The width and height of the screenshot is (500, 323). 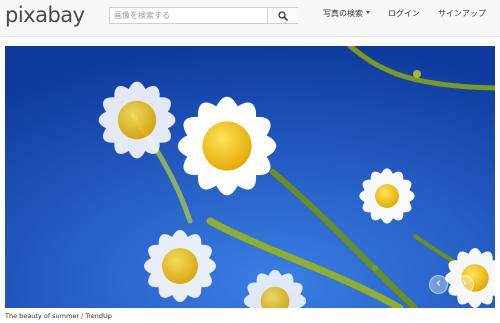 I want to click on caption-author: TrendUp, so click(x=98, y=316).